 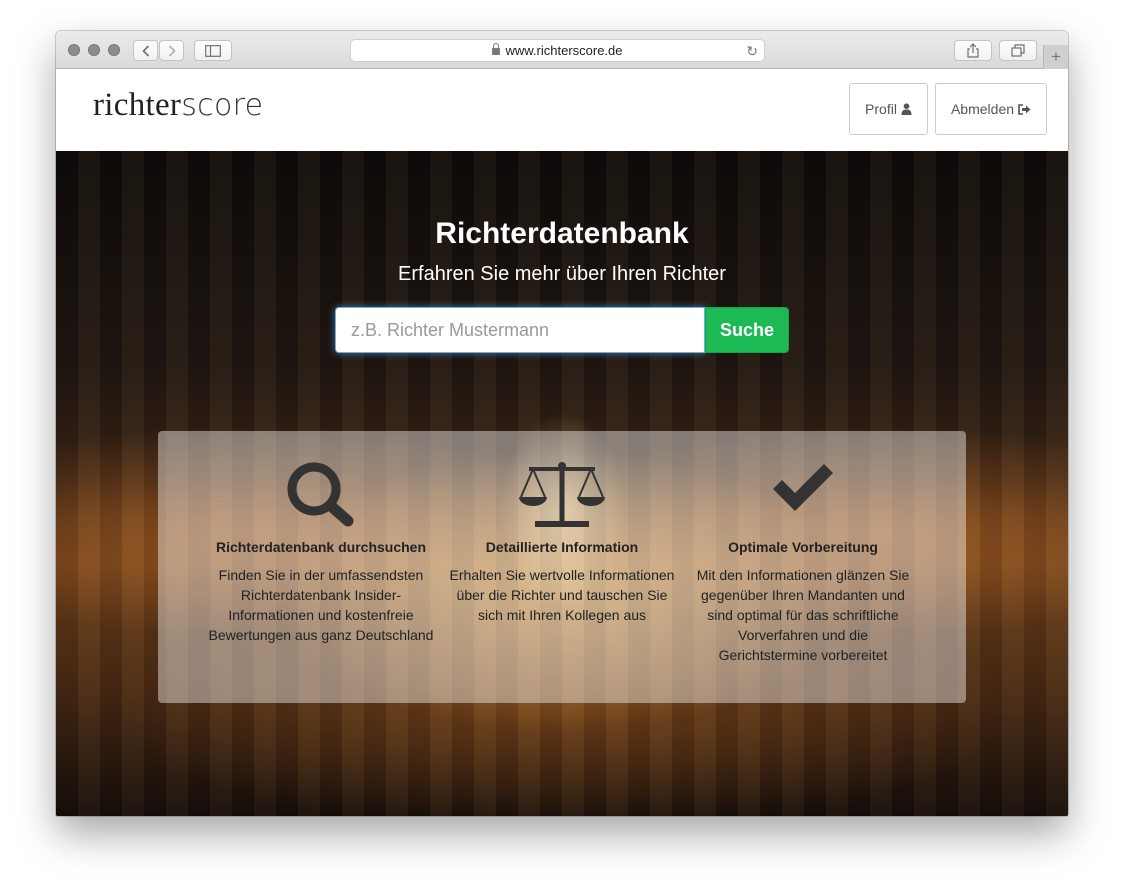 I want to click on feature-title: Detaillierte Information, so click(x=562, y=547).